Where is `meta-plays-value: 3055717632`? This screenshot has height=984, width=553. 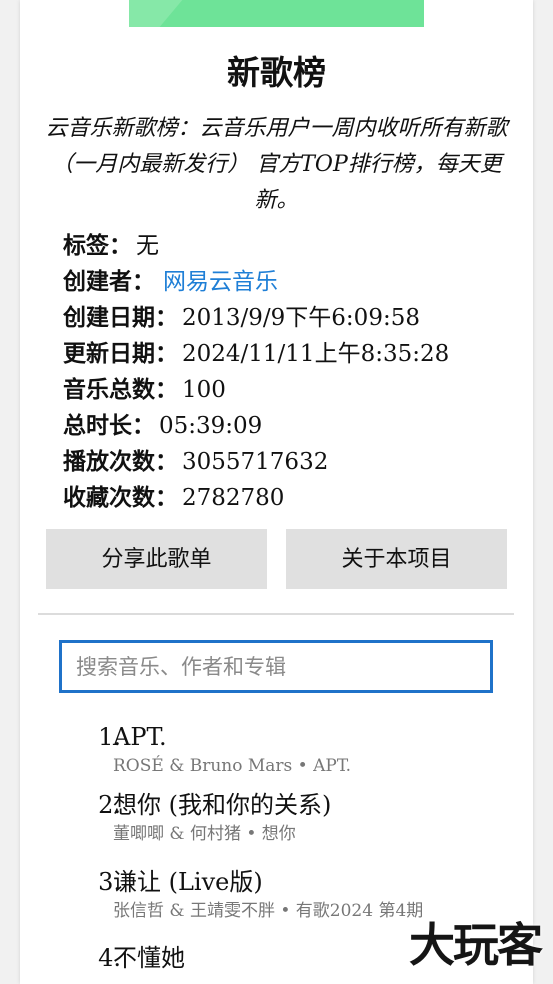 meta-plays-value: 3055717632 is located at coordinates (255, 462).